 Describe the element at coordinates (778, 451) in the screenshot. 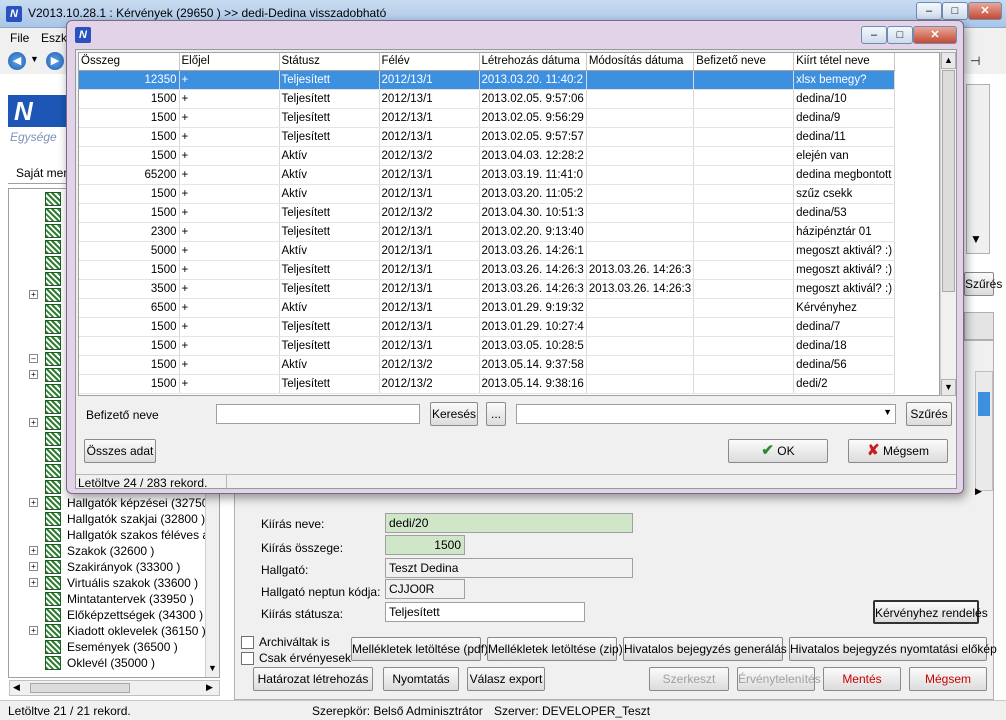

I see `ok-button: ✔ OK` at that location.